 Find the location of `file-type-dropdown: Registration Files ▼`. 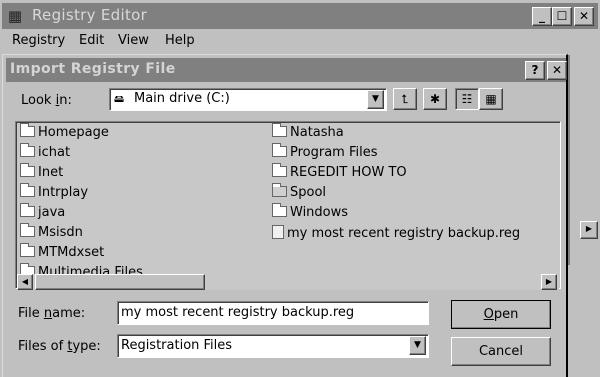

file-type-dropdown: Registration Files ▼ is located at coordinates (273, 346).